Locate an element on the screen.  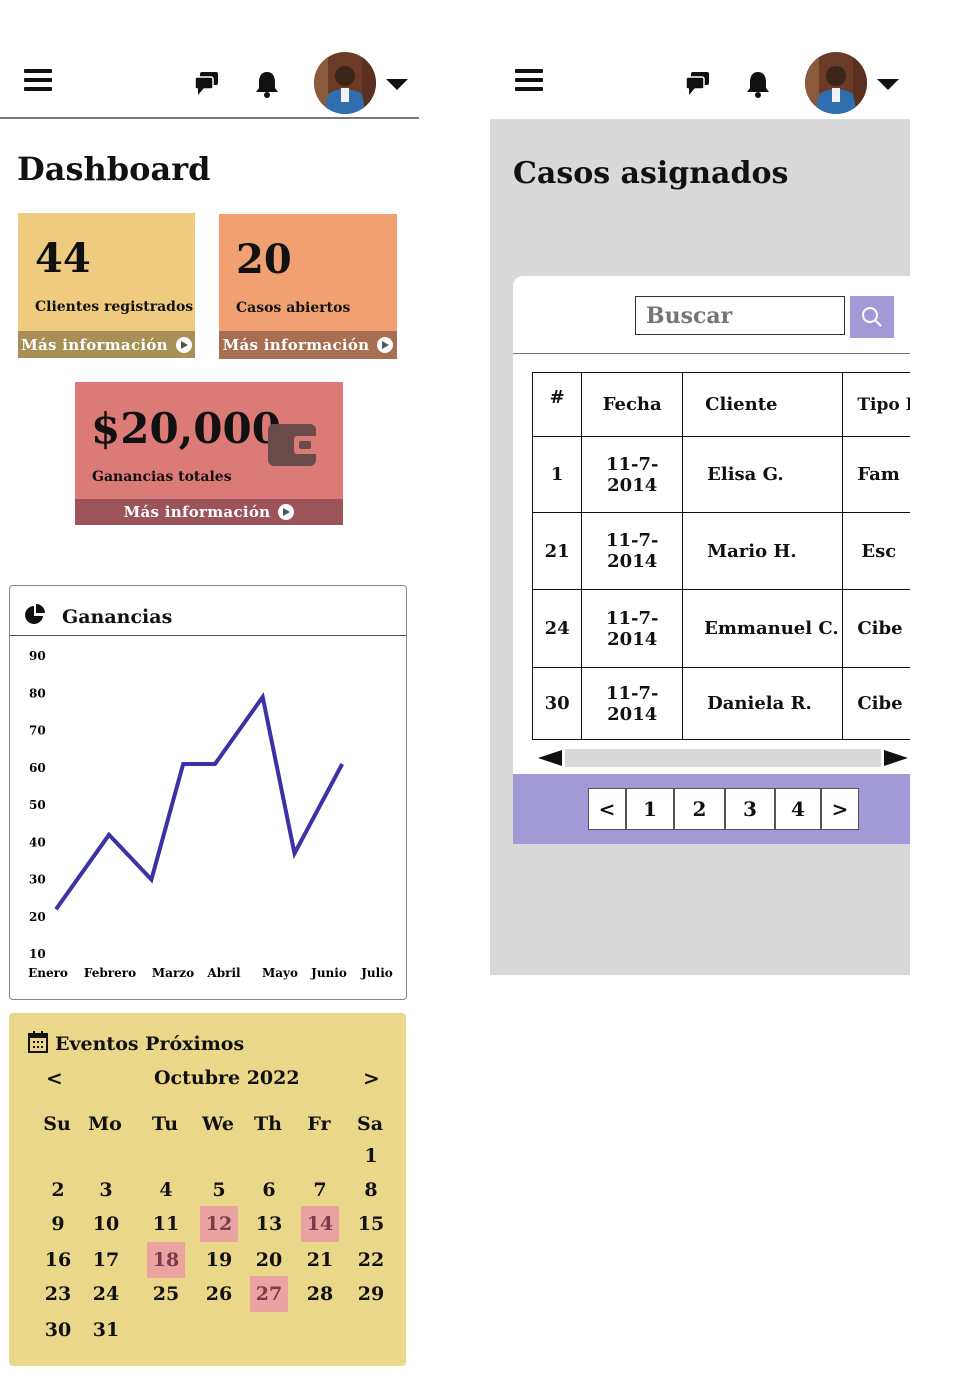
calendar-day: 29 is located at coordinates (371, 1294).